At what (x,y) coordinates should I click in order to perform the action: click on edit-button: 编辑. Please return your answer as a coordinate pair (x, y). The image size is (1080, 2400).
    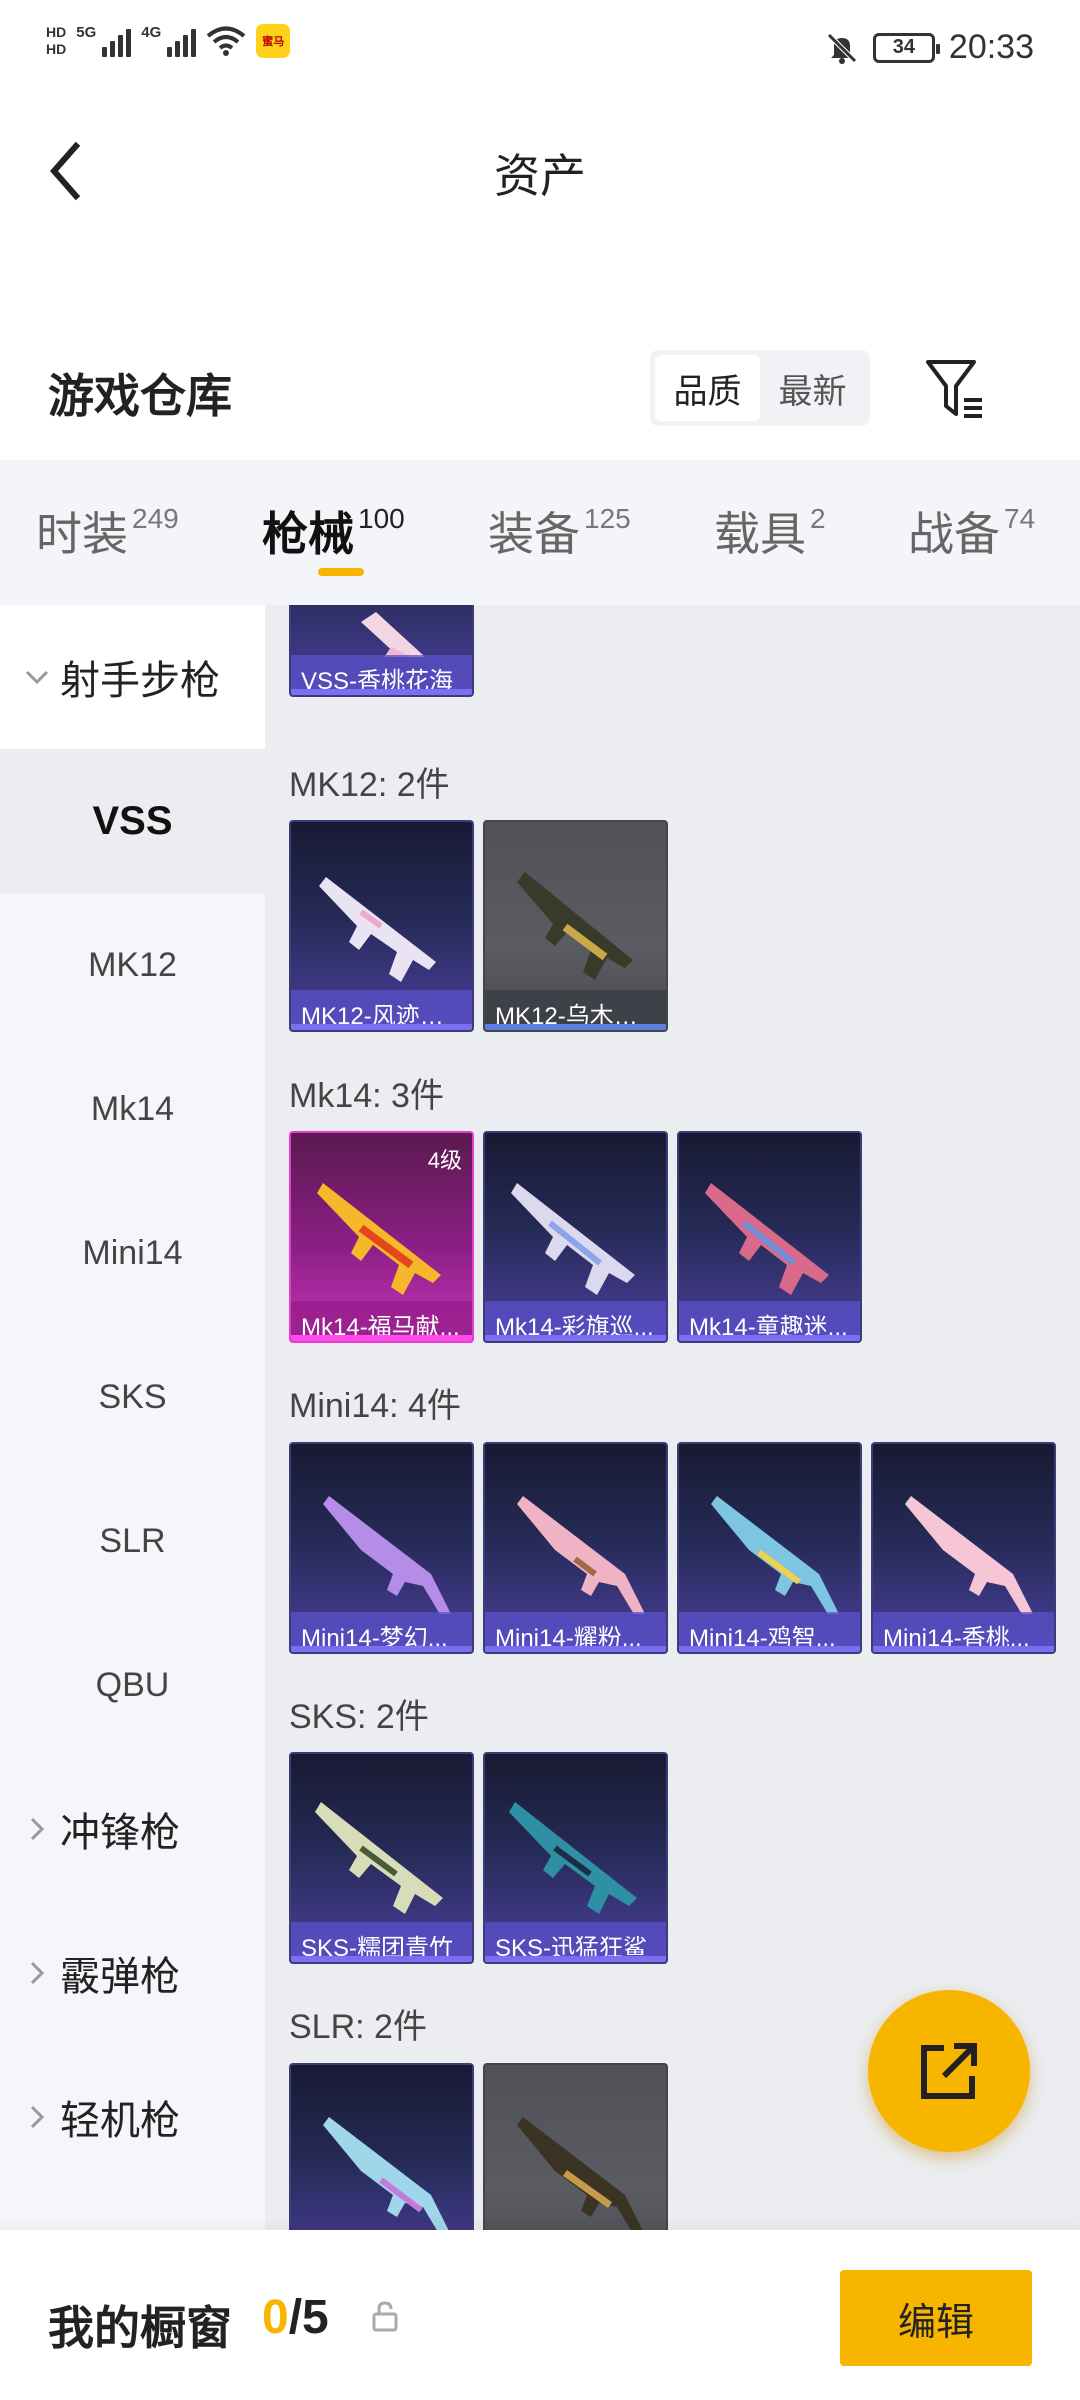
    Looking at the image, I should click on (936, 2318).